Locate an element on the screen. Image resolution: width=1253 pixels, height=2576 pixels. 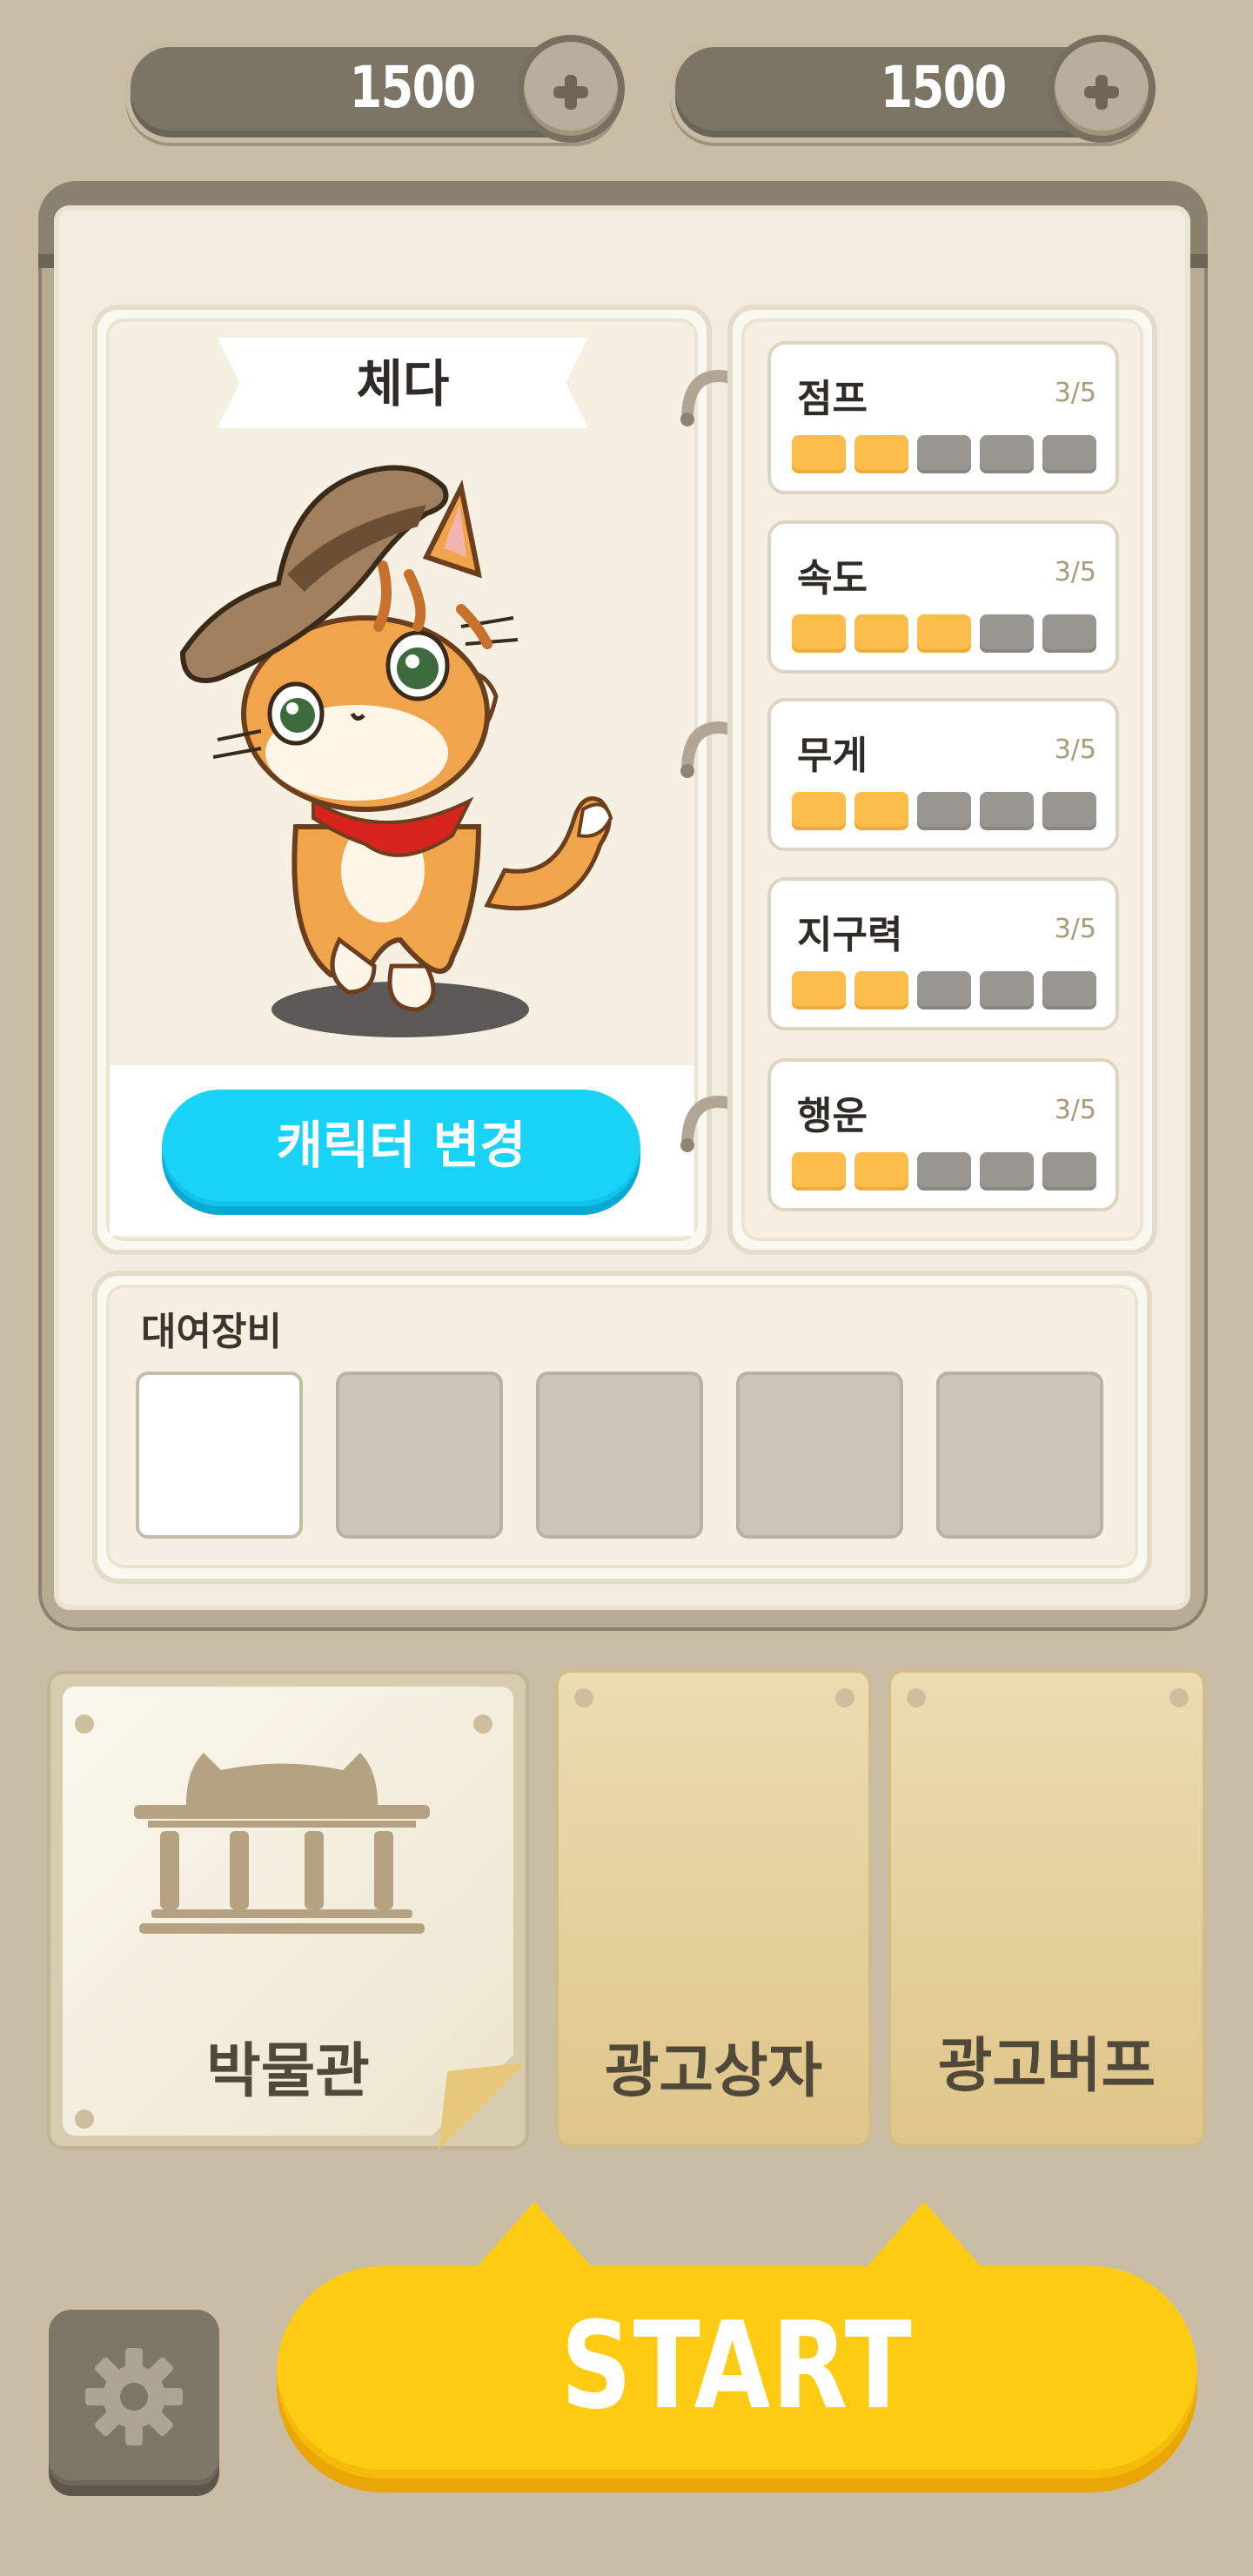
change-character-button: 캐릭터 변경 is located at coordinates (401, 1148).